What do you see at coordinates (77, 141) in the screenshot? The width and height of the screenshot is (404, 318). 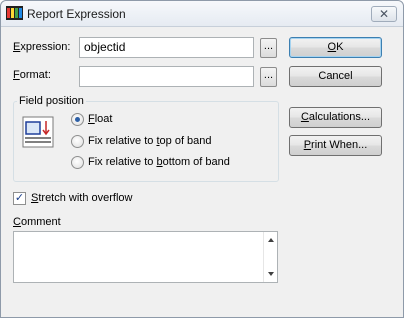 I see `radio-fix-top` at bounding box center [77, 141].